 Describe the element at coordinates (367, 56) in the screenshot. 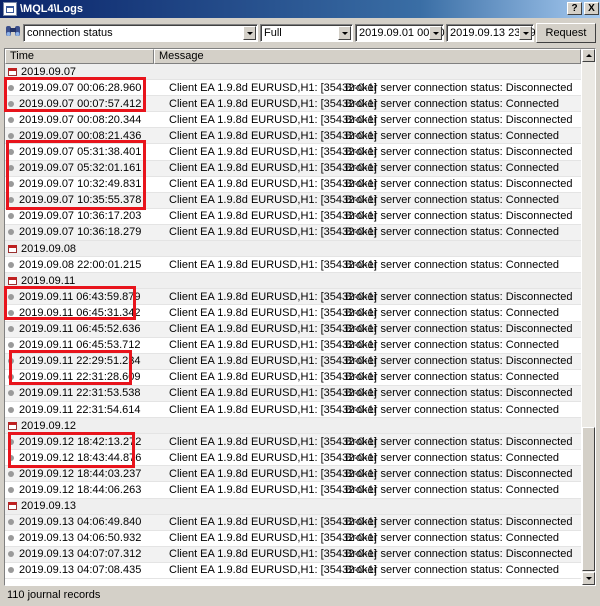

I see `column-header-message: Message` at that location.